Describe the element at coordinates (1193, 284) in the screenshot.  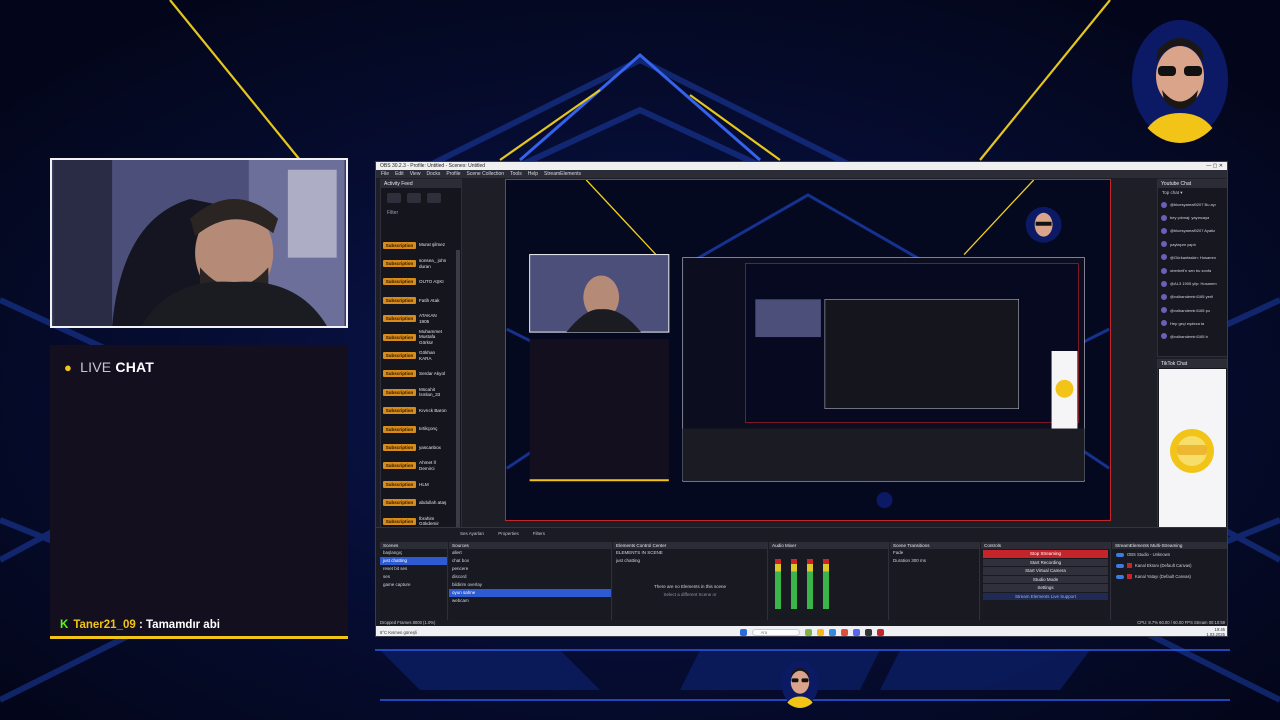
I see `chat-line: @AL3 1905 yilp: Hosamm` at that location.